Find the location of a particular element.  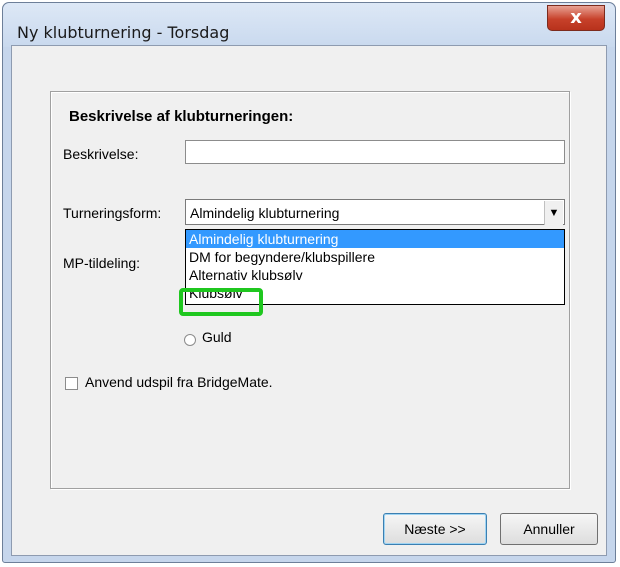

dropdown-option: Alternativ klubsølv is located at coordinates (375, 275).